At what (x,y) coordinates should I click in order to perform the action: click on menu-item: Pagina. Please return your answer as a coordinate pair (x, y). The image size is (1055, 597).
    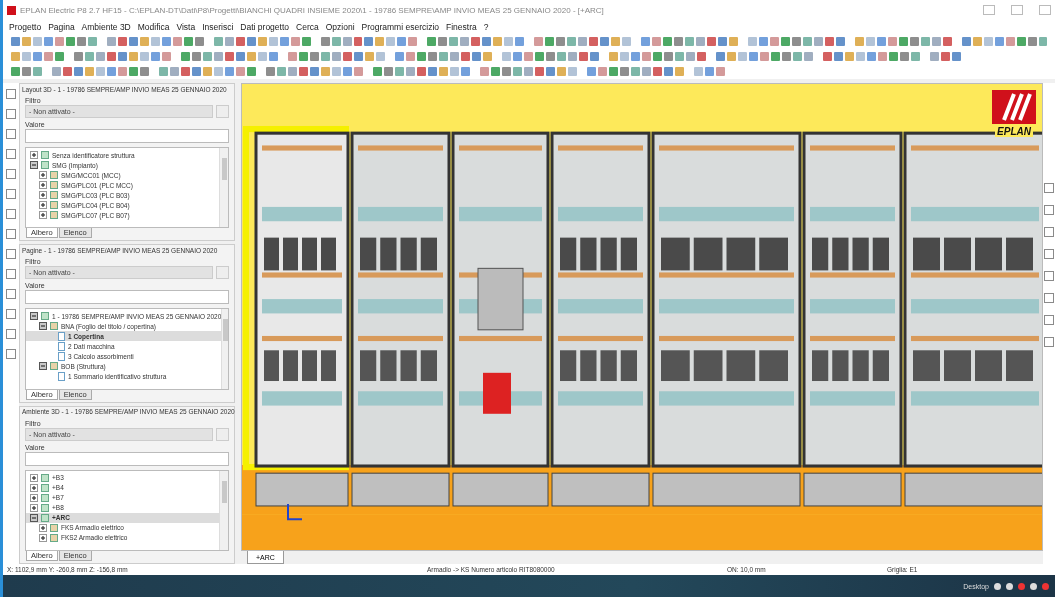
    Looking at the image, I should click on (61, 27).